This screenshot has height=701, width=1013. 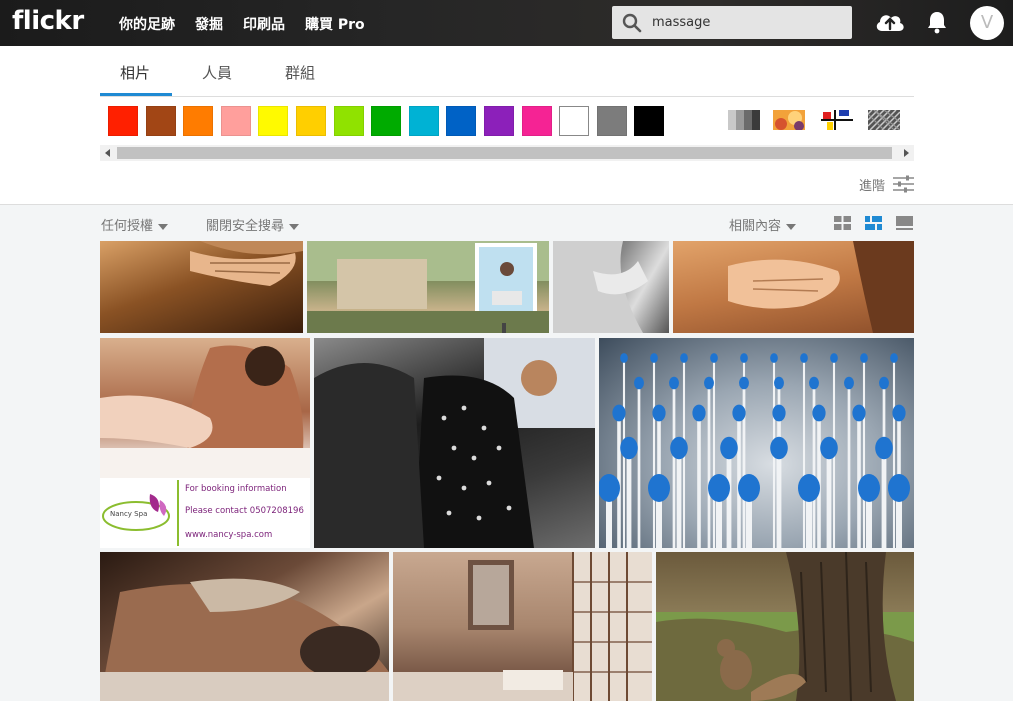 I want to click on scrollbar-thumb, so click(x=504, y=153).